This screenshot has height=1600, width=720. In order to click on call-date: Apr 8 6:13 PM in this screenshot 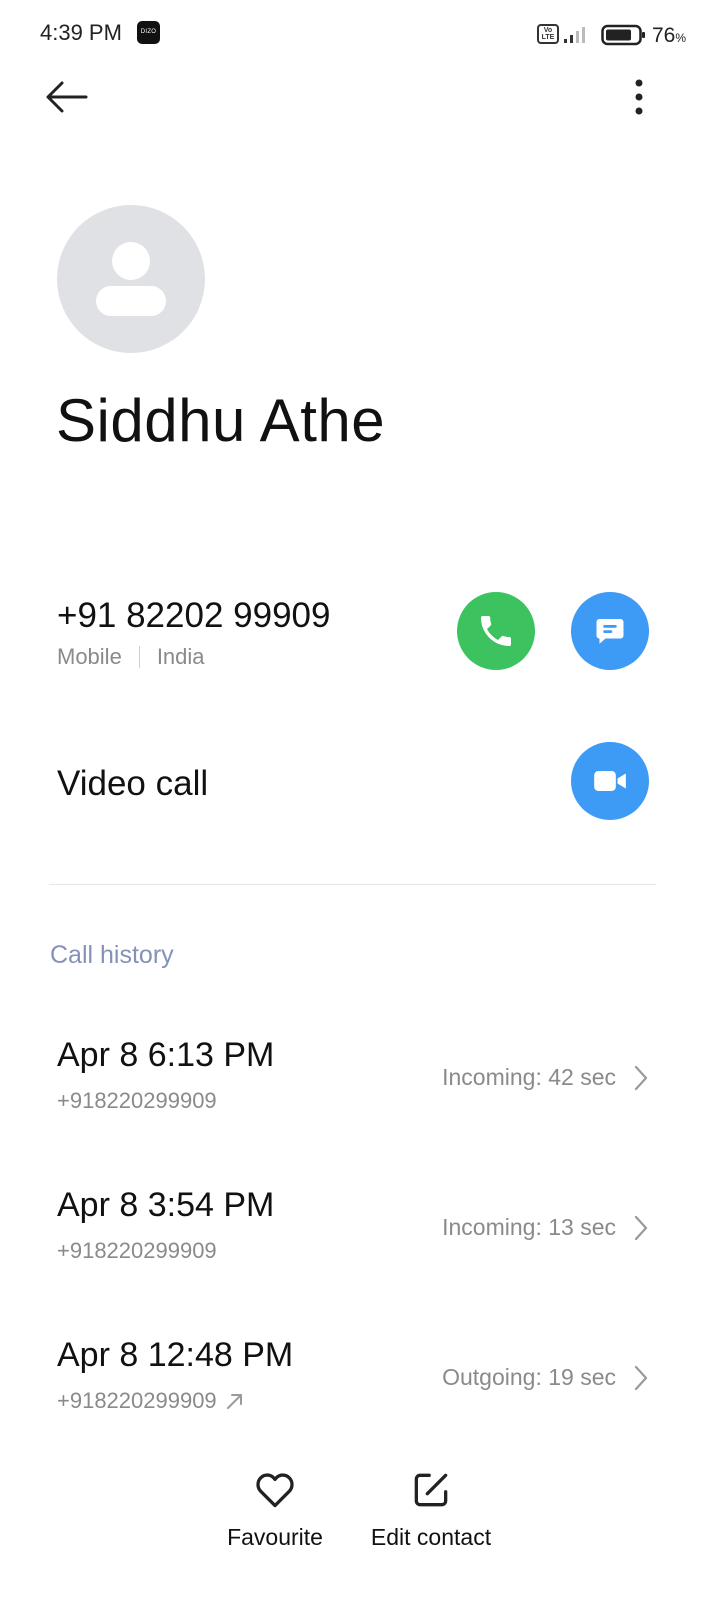, I will do `click(166, 1055)`.